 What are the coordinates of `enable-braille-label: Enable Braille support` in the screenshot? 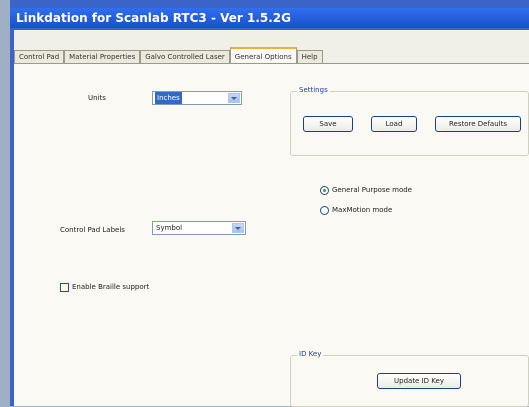 It's located at (111, 287).